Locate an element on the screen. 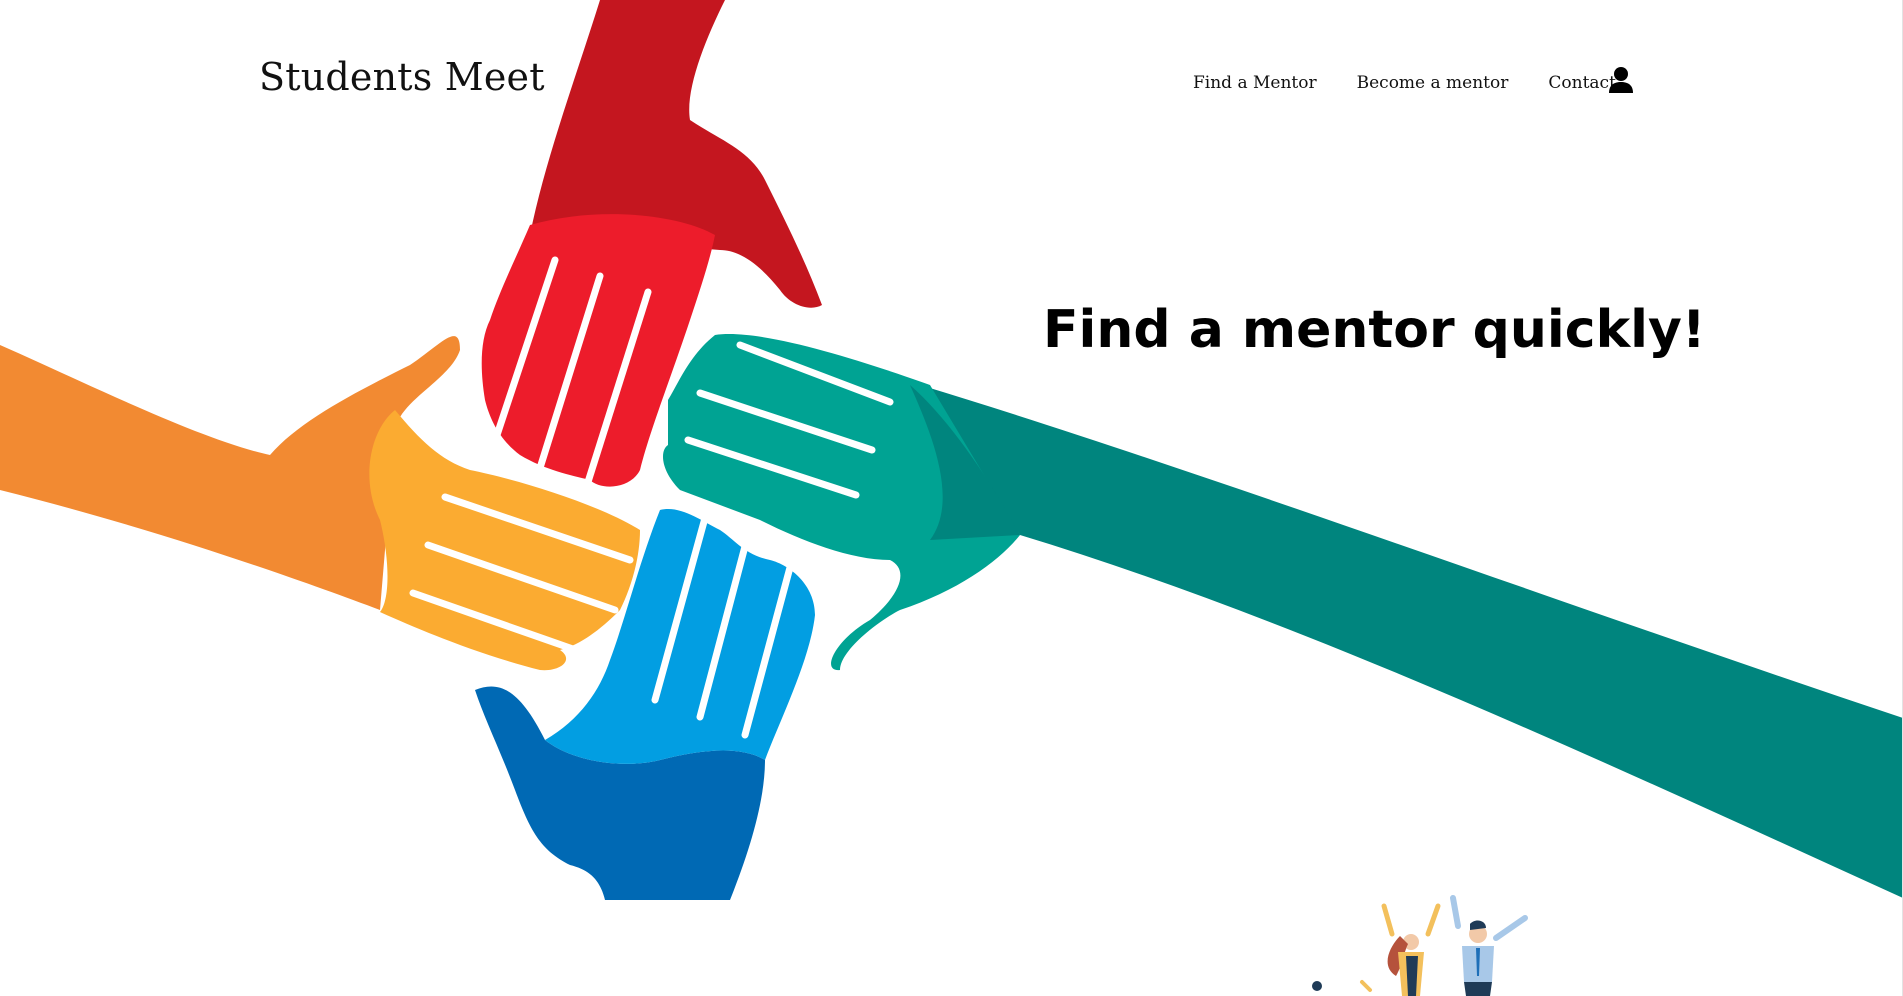 Image resolution: width=1903 pixels, height=996 pixels. person-icon is located at coordinates (1621, 80).